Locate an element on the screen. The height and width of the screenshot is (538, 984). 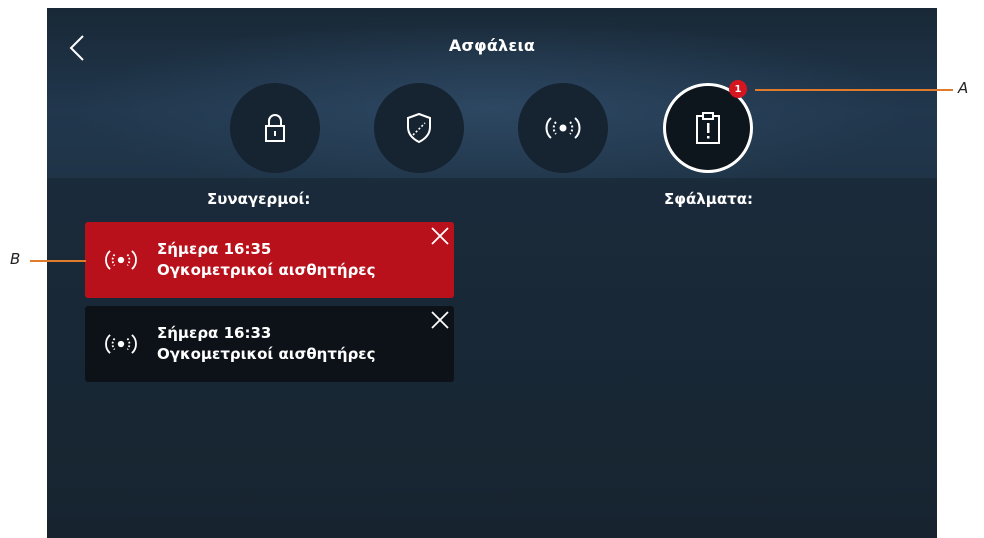
callout-a-line is located at coordinates (854, 90).